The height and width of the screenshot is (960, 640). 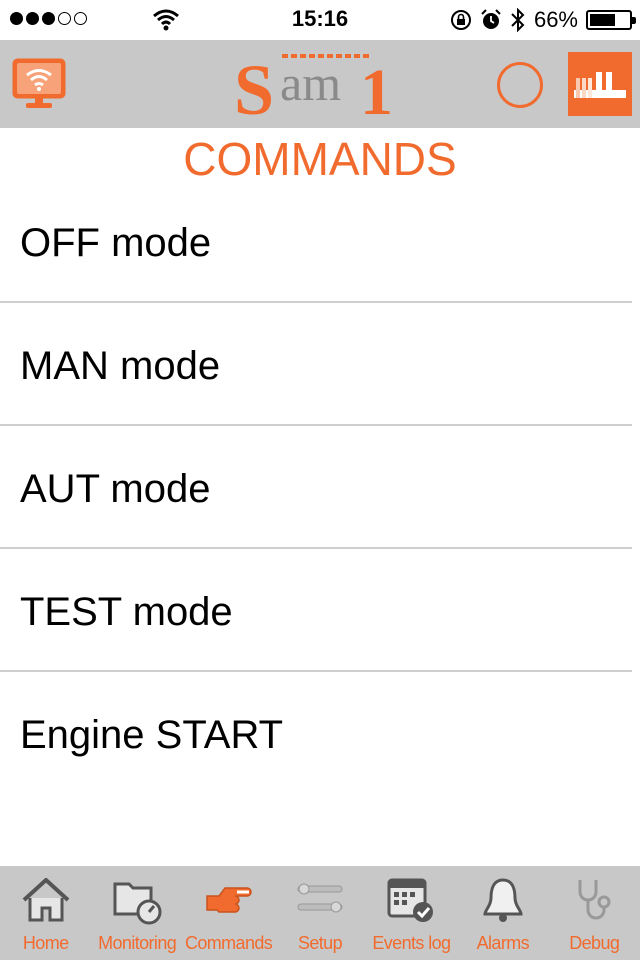 I want to click on tab-label: Debug, so click(x=594, y=943).